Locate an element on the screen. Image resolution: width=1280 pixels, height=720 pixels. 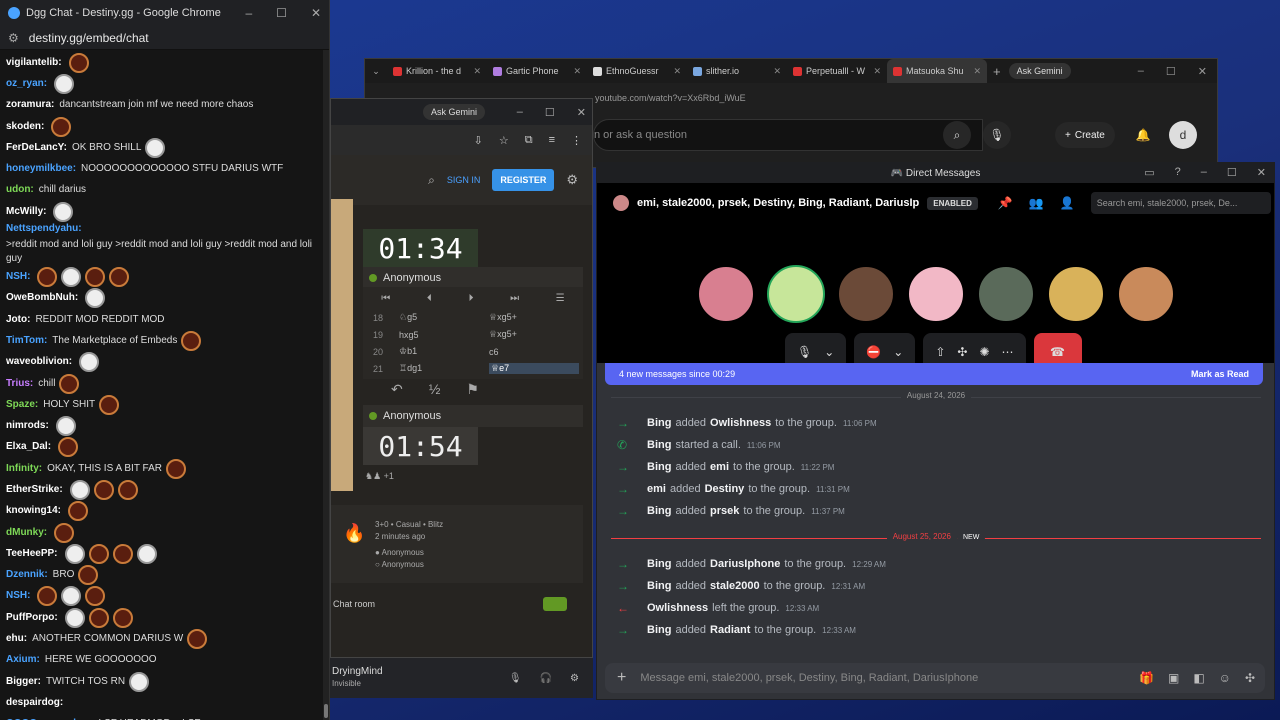
headphones-icon: 🎧 is located at coordinates (546, 678).